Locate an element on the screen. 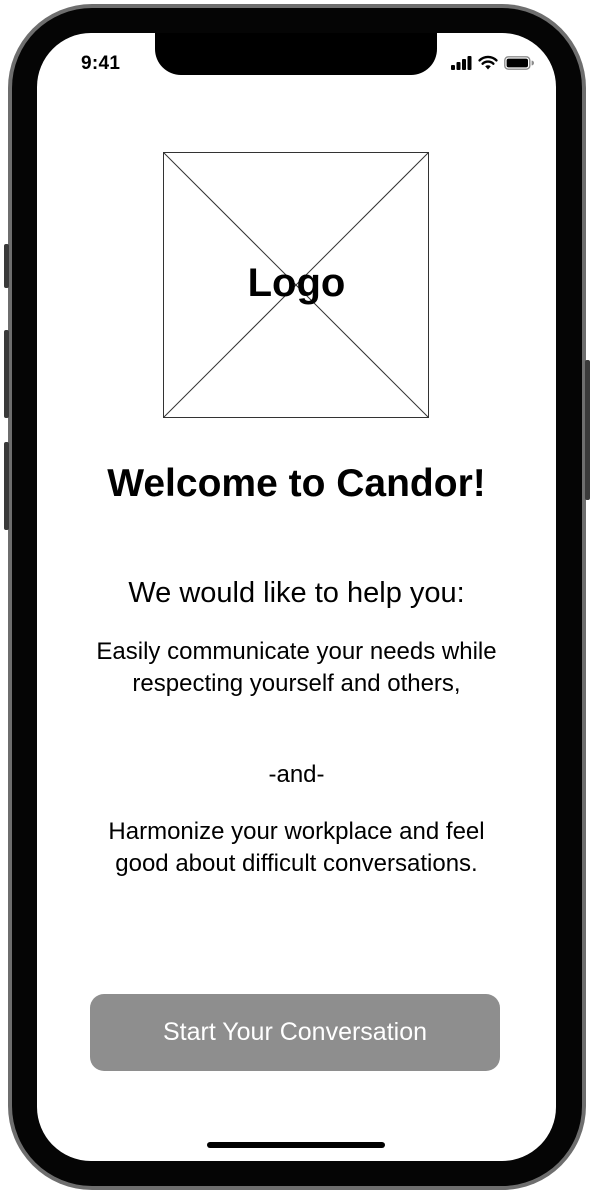 The height and width of the screenshot is (1194, 594). start-conversation-button: Start Your Conversation is located at coordinates (295, 1032).